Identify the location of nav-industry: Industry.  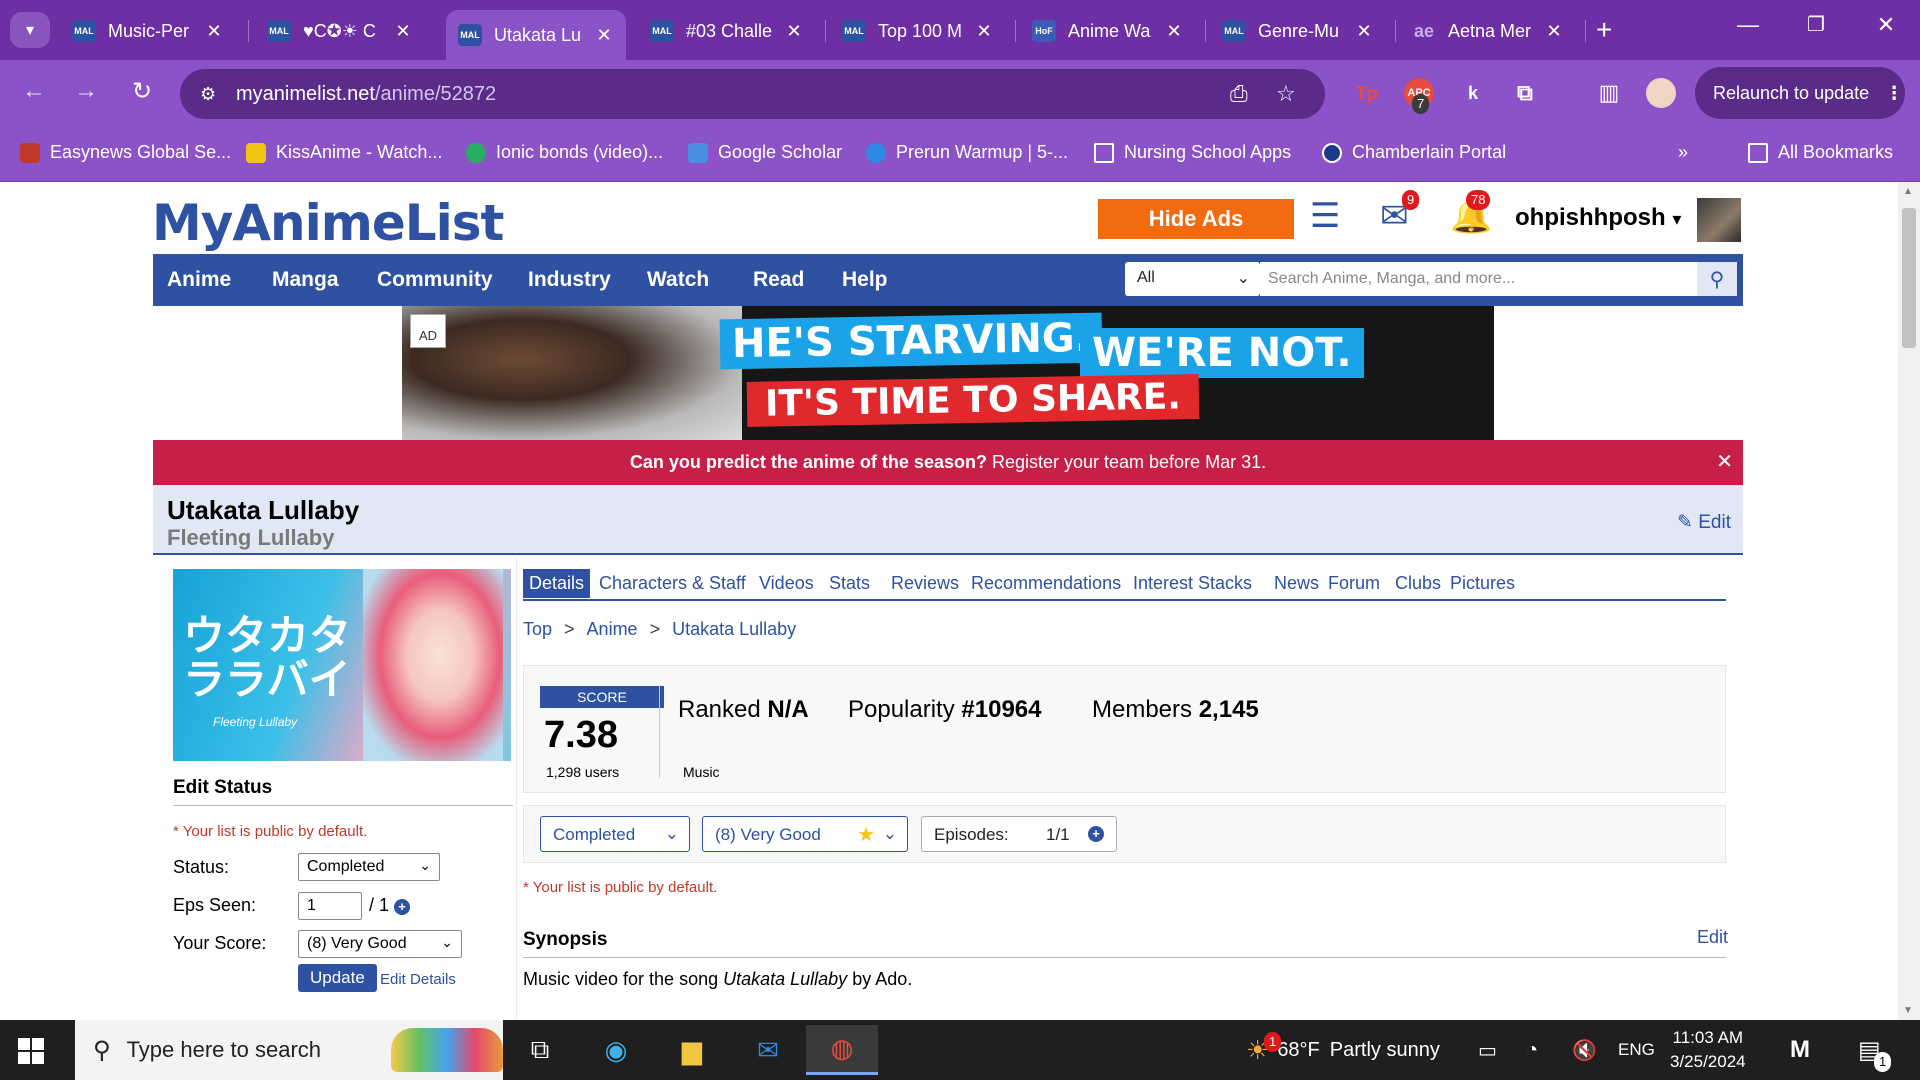
(569, 280).